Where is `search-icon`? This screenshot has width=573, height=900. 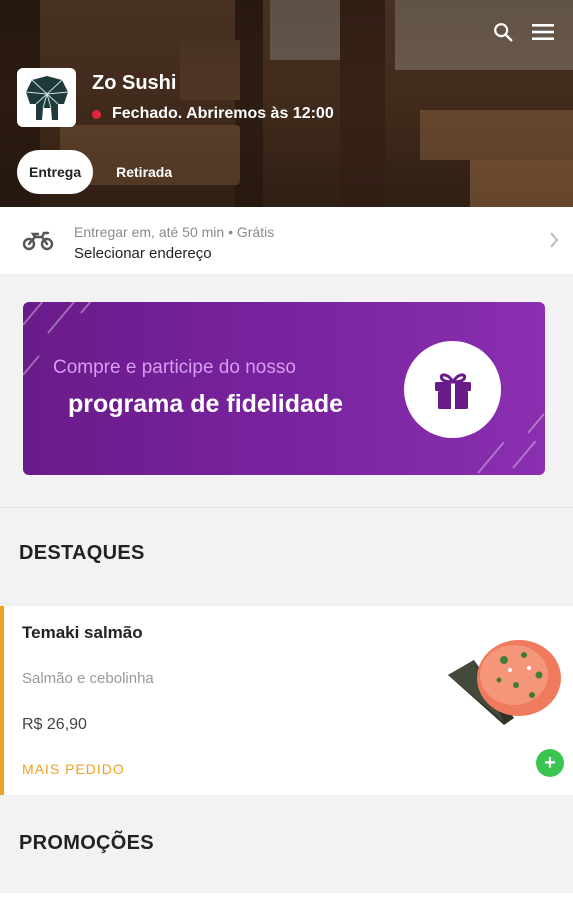
search-icon is located at coordinates (503, 32).